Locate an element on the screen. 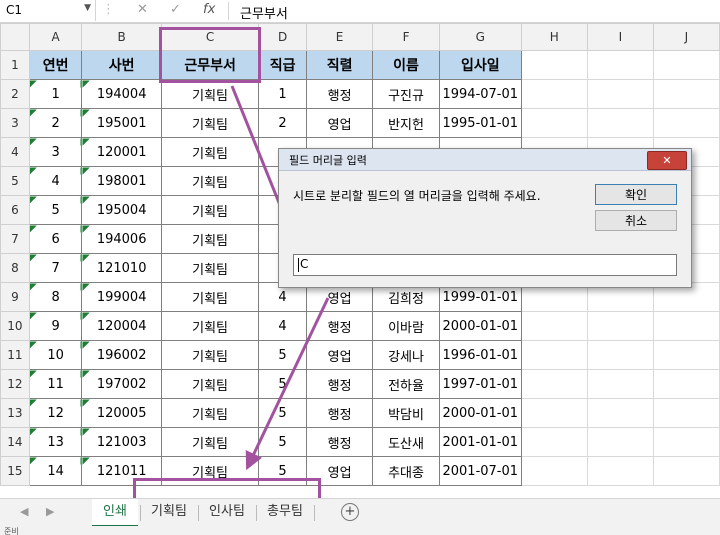 The height and width of the screenshot is (535, 720). tab-planning: 기획팀 is located at coordinates (169, 512).